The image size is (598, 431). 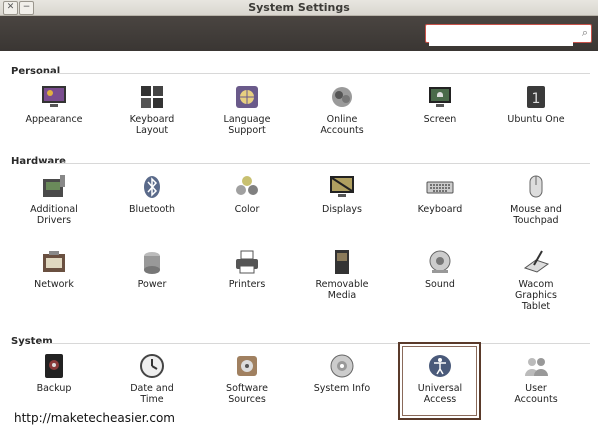 What do you see at coordinates (152, 284) in the screenshot?
I see `item-label: Power` at bounding box center [152, 284].